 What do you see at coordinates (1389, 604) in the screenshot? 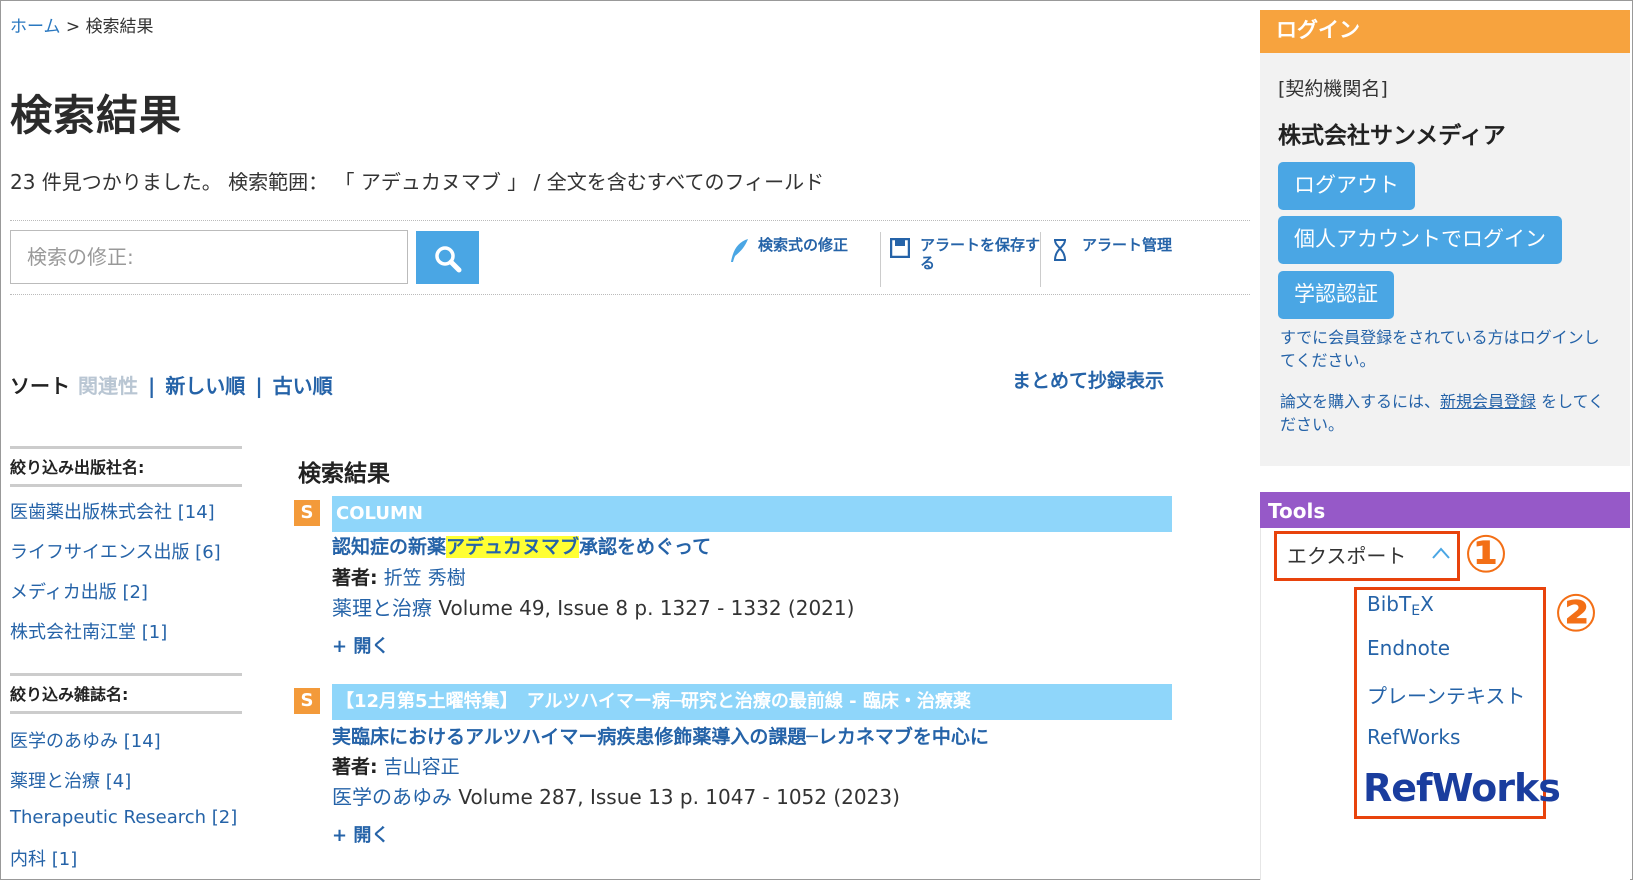
I see `bibtex-text: BibT` at bounding box center [1389, 604].